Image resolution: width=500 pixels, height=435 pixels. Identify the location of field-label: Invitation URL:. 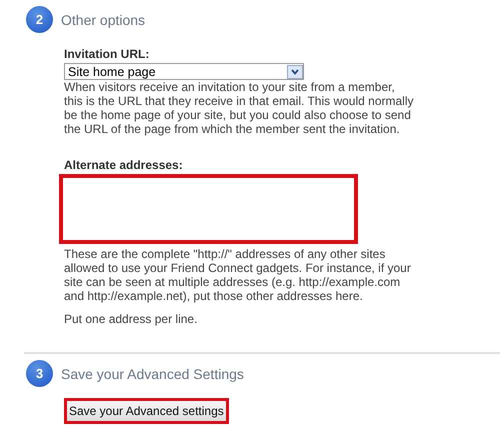
(107, 54).